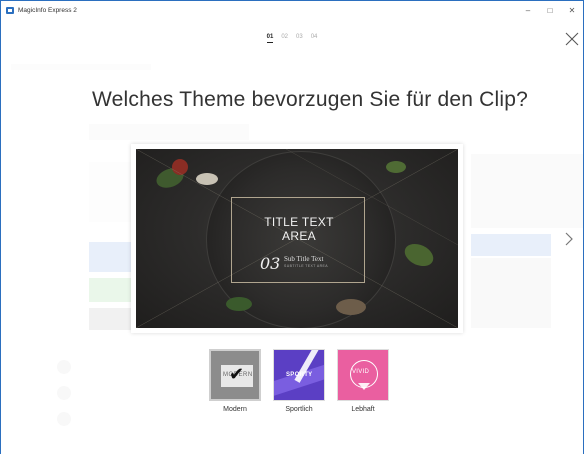 The width and height of the screenshot is (584, 454). I want to click on maximize-button: □, so click(550, 11).